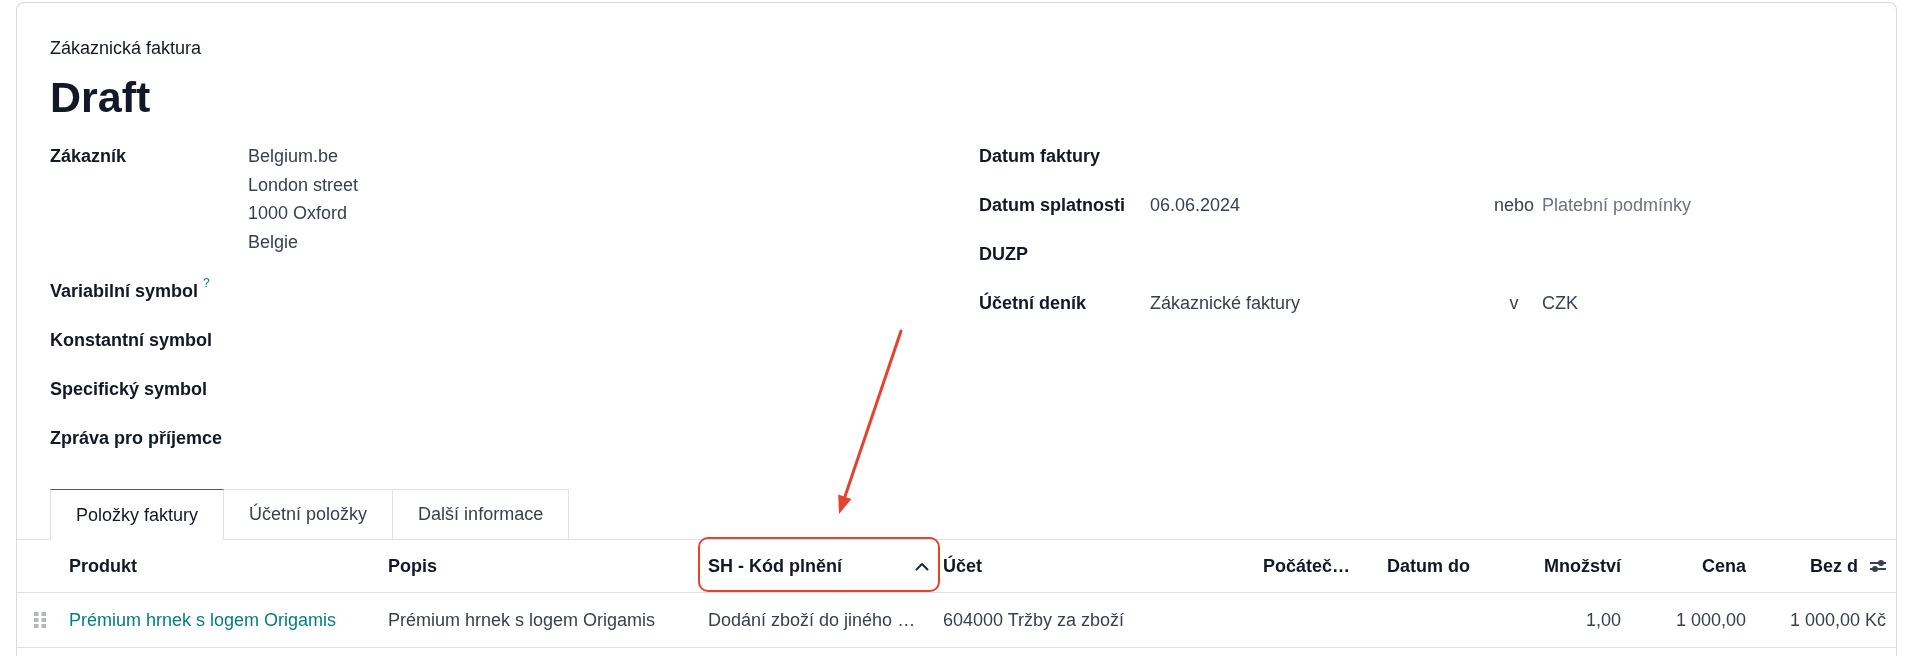 The height and width of the screenshot is (656, 1920). What do you see at coordinates (88, 156) in the screenshot?
I see `field-label: Zákazník` at bounding box center [88, 156].